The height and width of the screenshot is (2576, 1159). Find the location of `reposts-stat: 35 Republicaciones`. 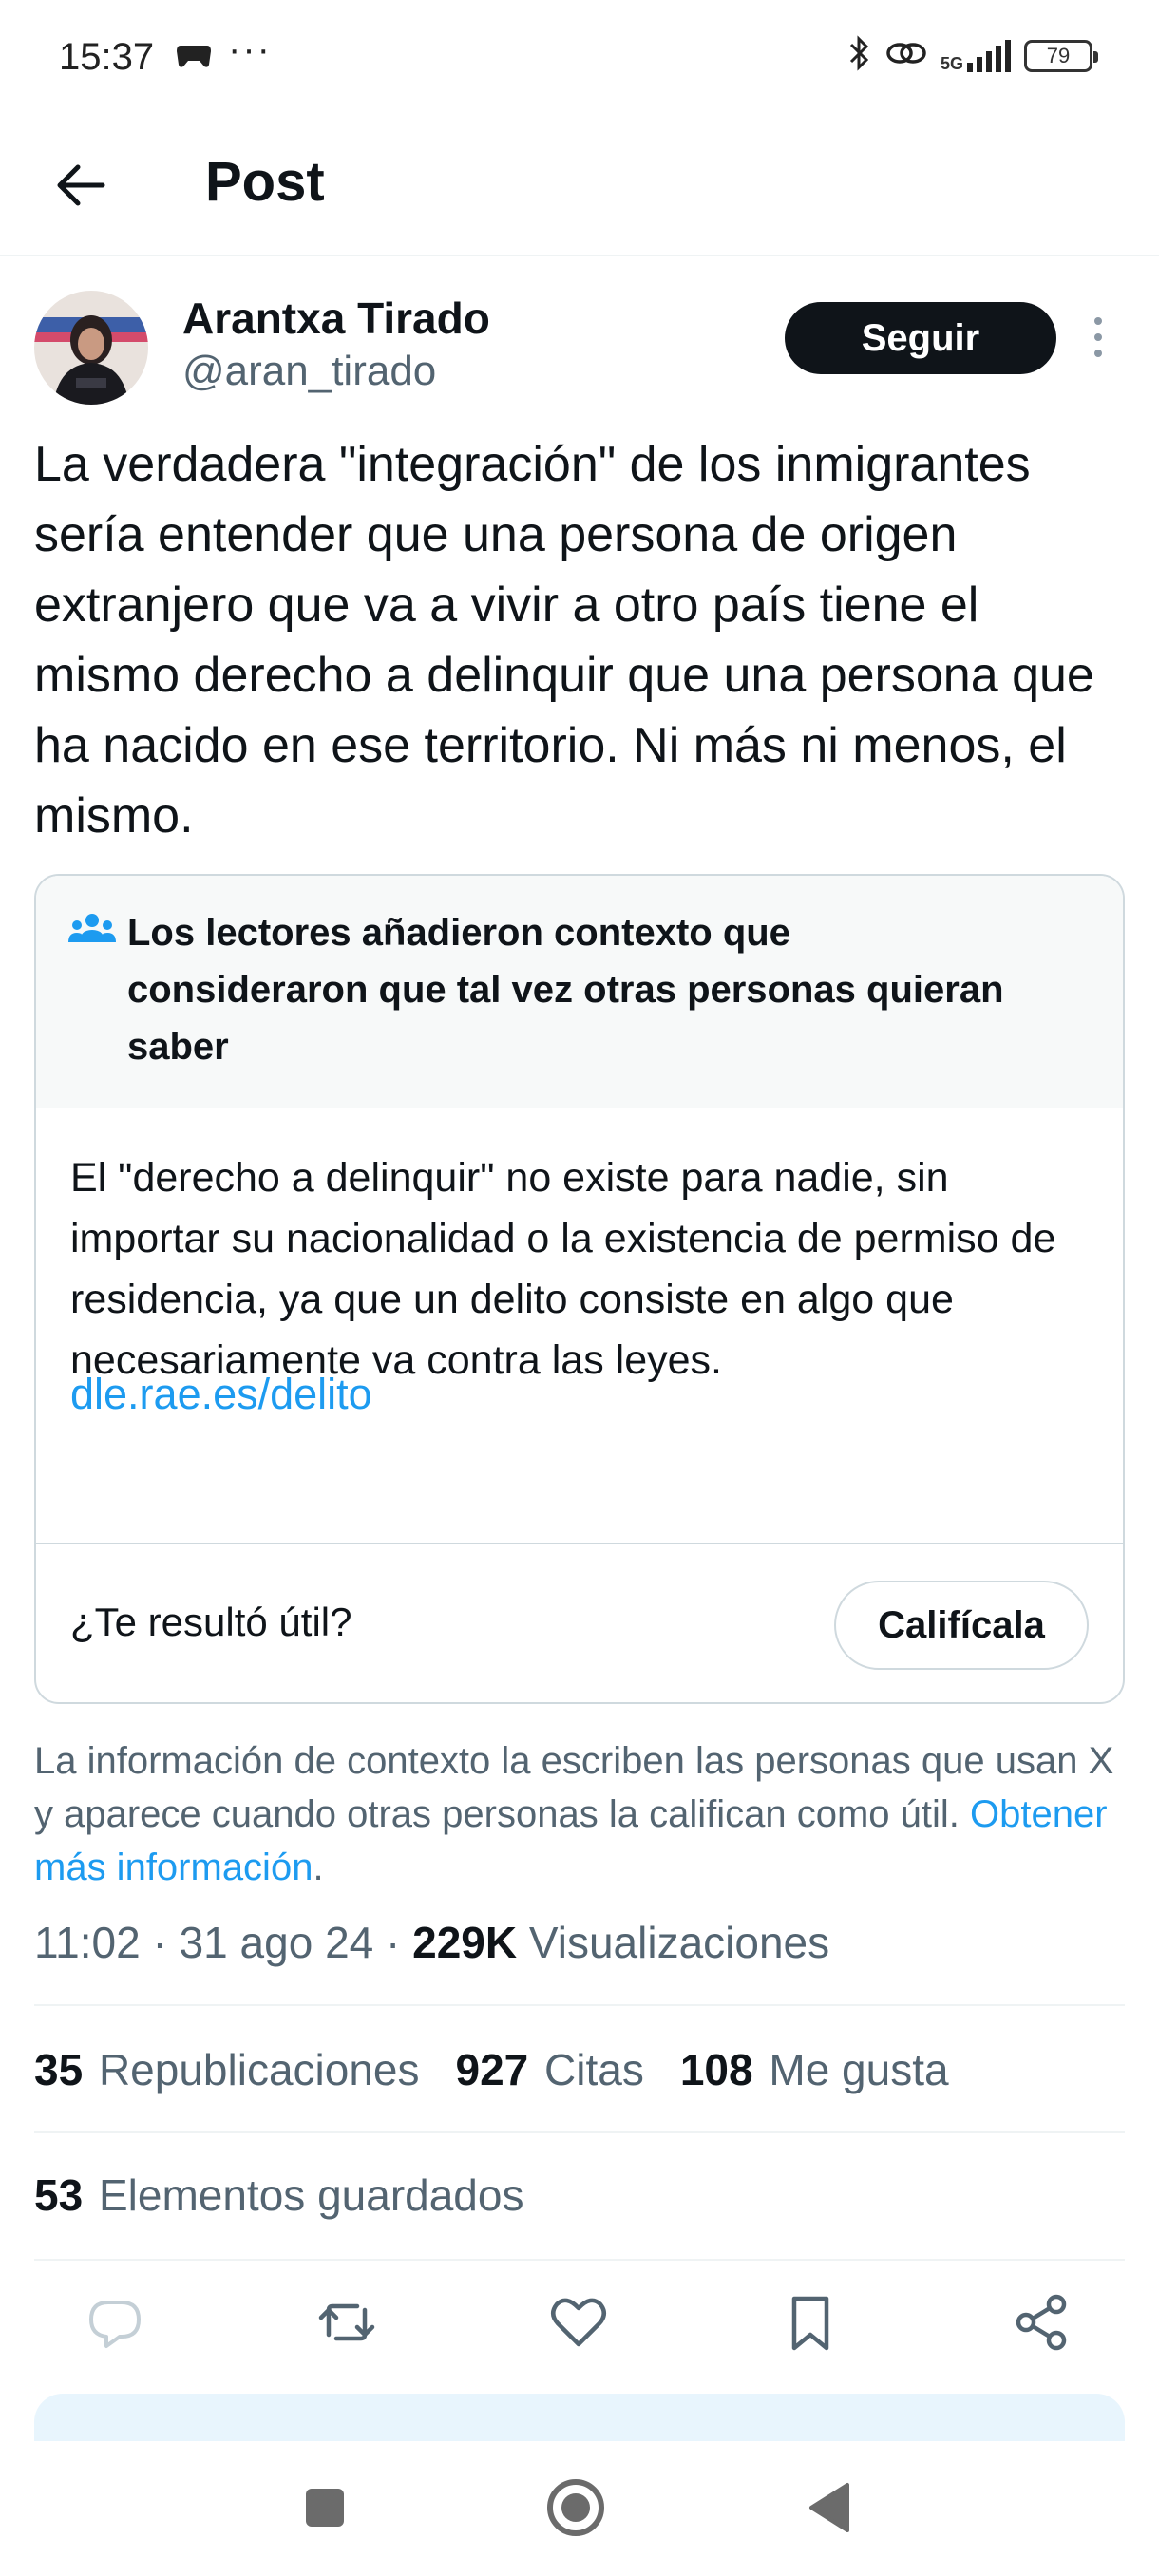

reposts-stat: 35 Republicaciones is located at coordinates (227, 2069).